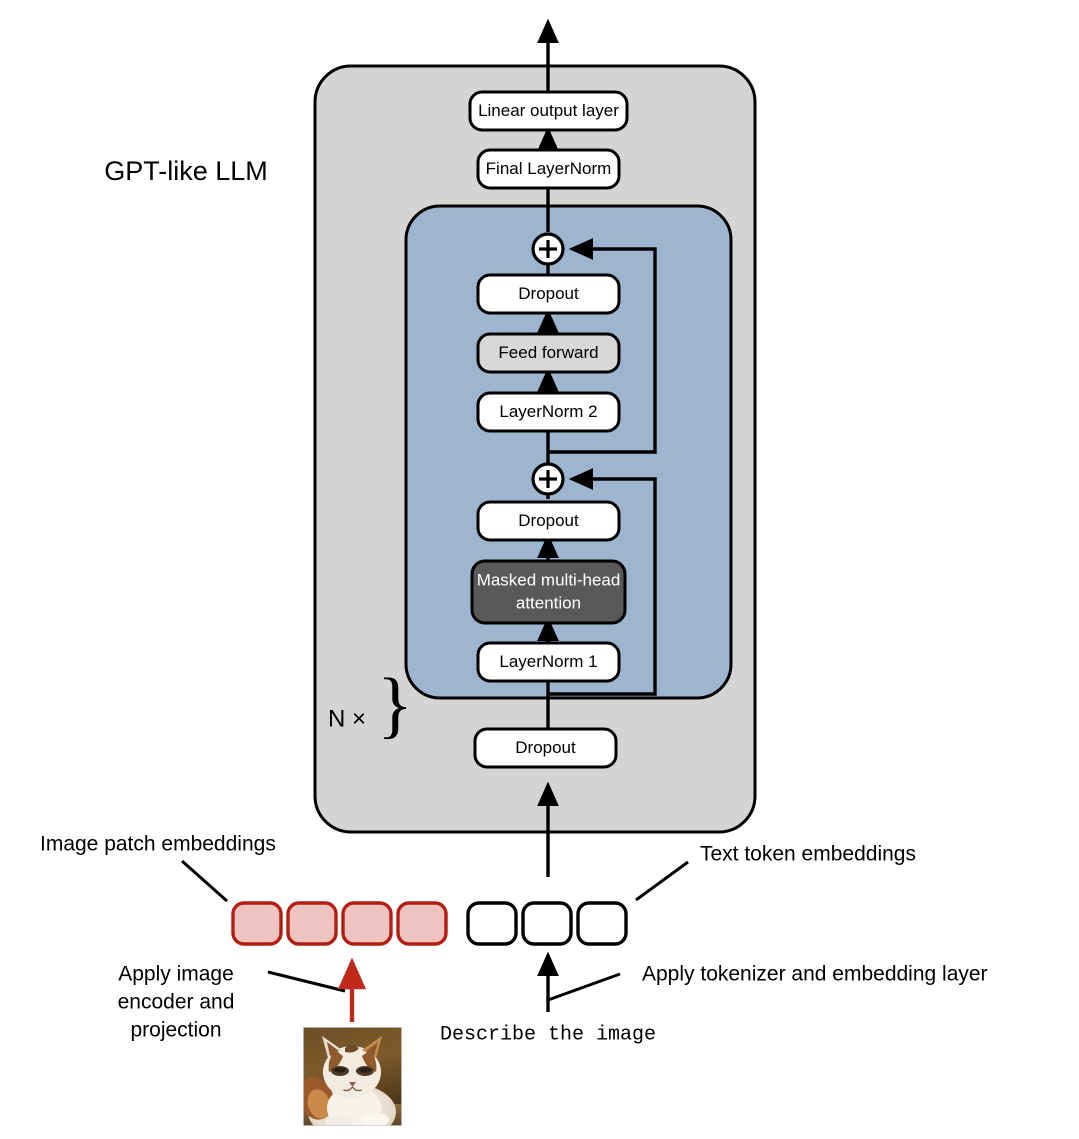 Image resolution: width=1079 pixels, height=1139 pixels. What do you see at coordinates (548, 592) in the screenshot?
I see `block-masked-multi-head-attention: Masked multi-head attention` at bounding box center [548, 592].